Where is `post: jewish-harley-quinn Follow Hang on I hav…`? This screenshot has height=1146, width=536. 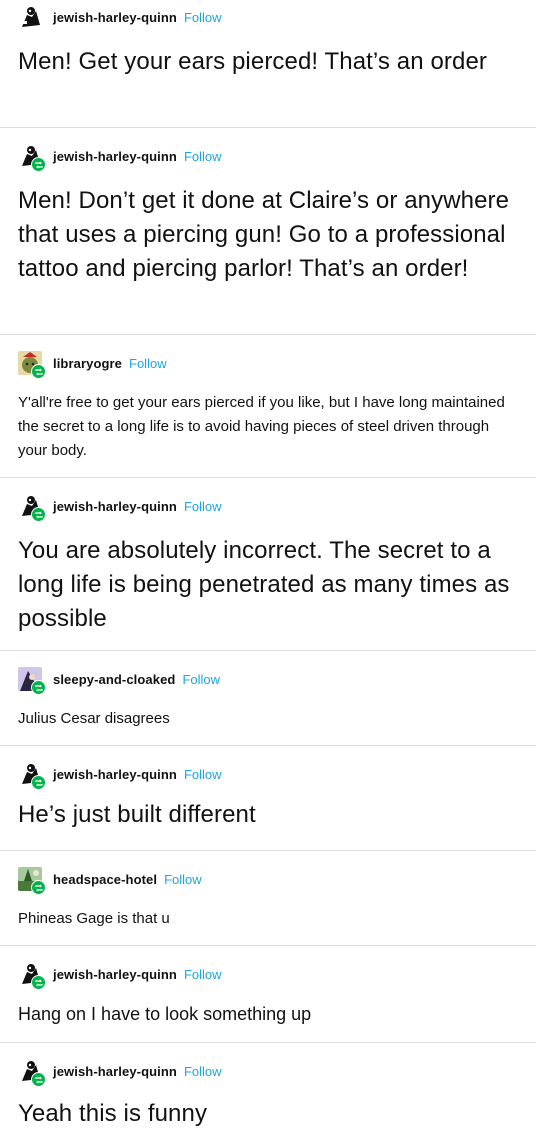
post: jewish-harley-quinn Follow Hang on I hav… is located at coordinates (268, 994).